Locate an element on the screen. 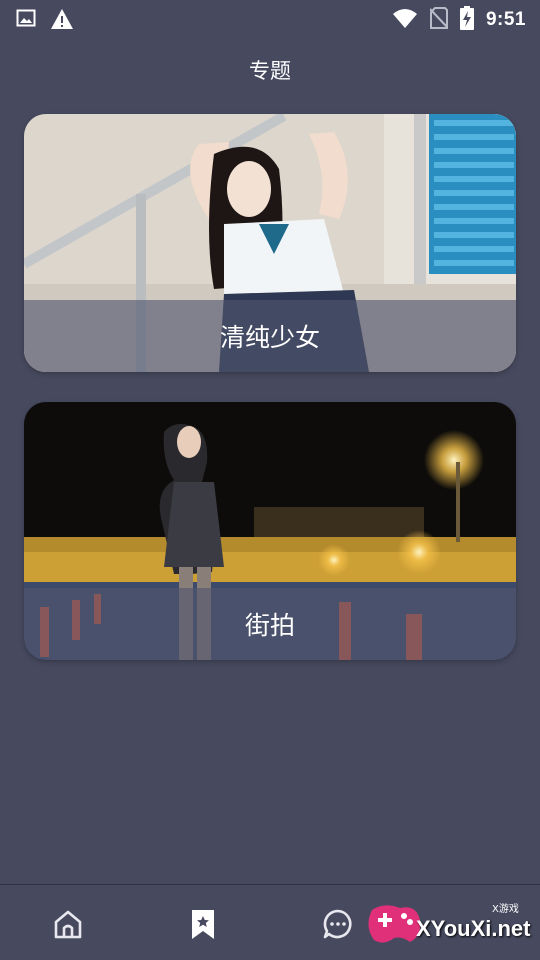 This screenshot has height=960, width=540. watermark-small-text: X游戏 is located at coordinates (505, 909).